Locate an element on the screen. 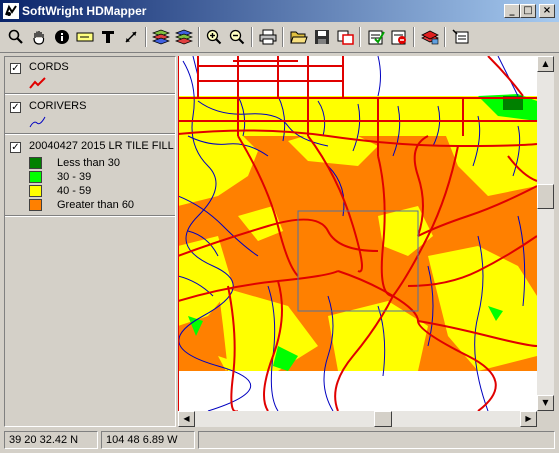 This screenshot has height=453, width=559. properties-icon is located at coordinates (375, 37).